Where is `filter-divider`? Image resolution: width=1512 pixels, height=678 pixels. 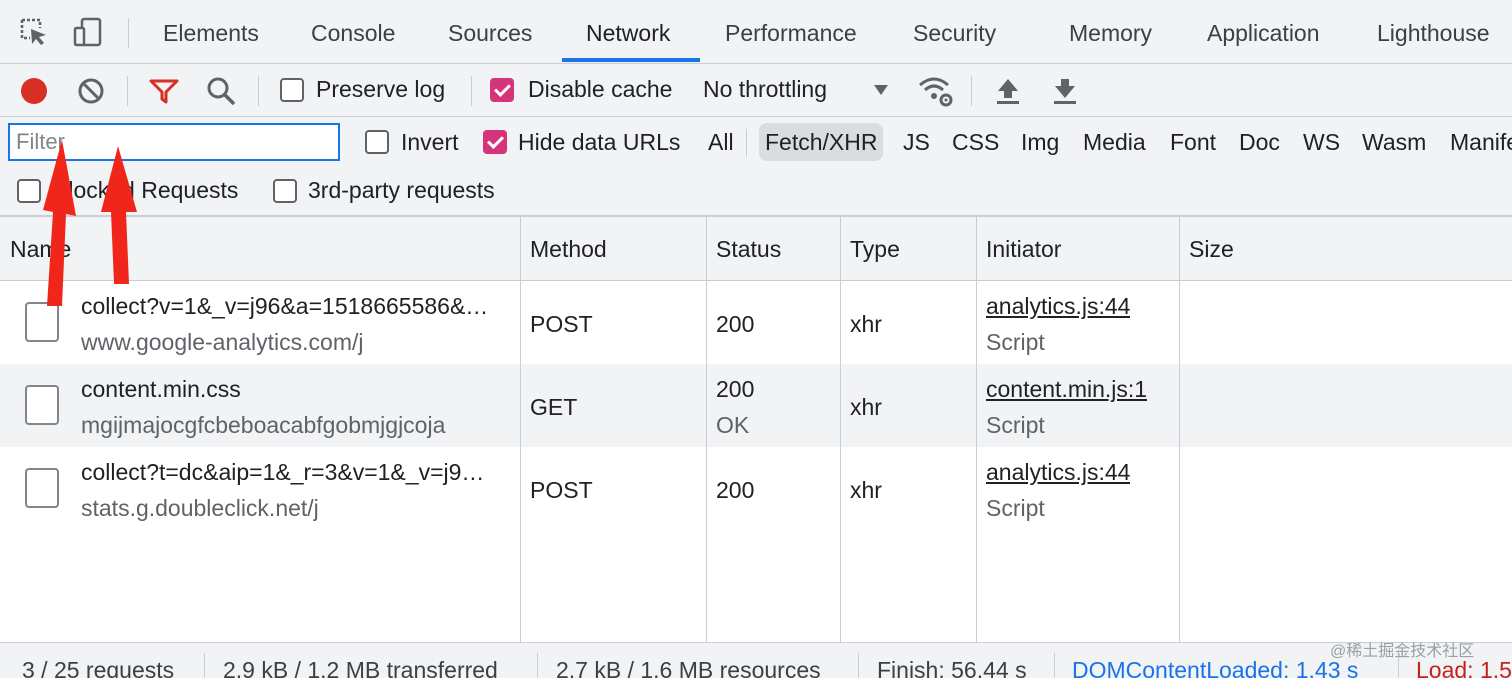 filter-divider is located at coordinates (746, 143).